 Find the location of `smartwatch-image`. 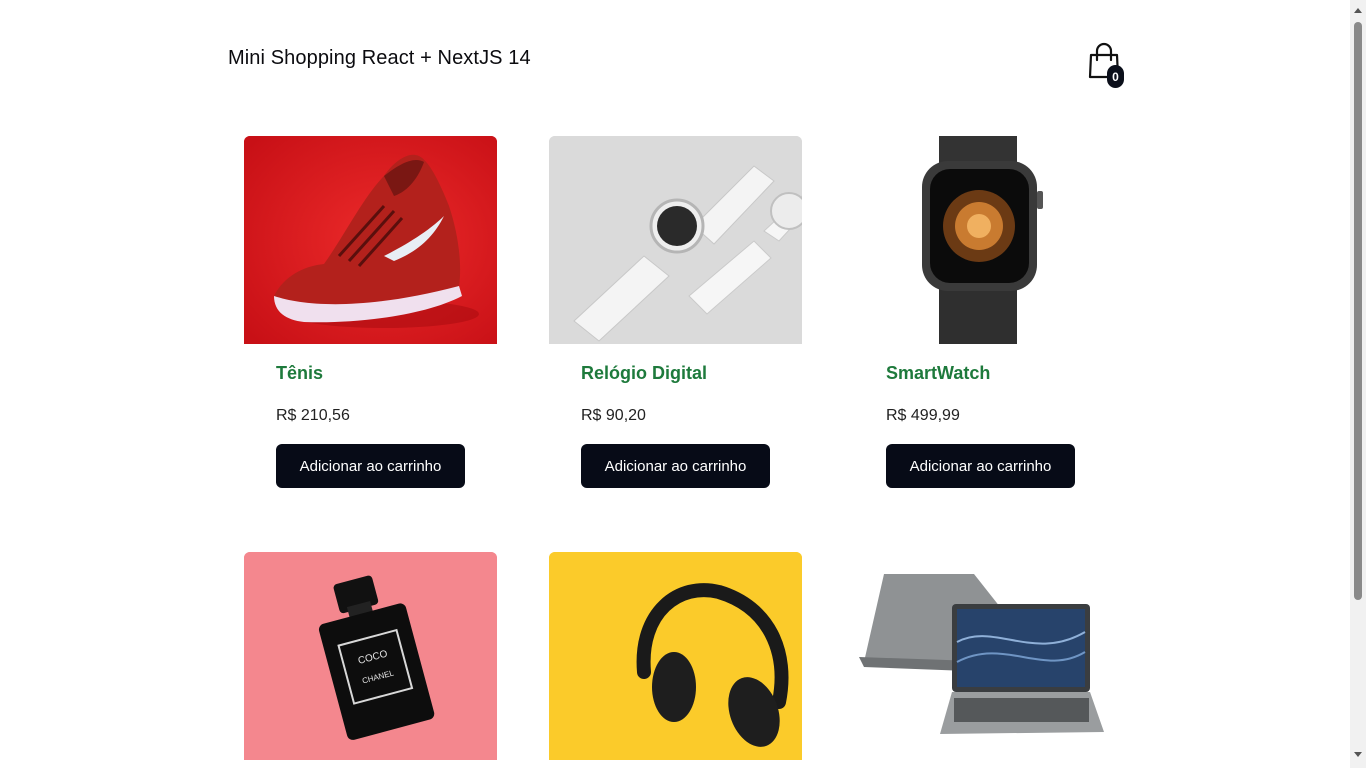

smartwatch-image is located at coordinates (980, 240).